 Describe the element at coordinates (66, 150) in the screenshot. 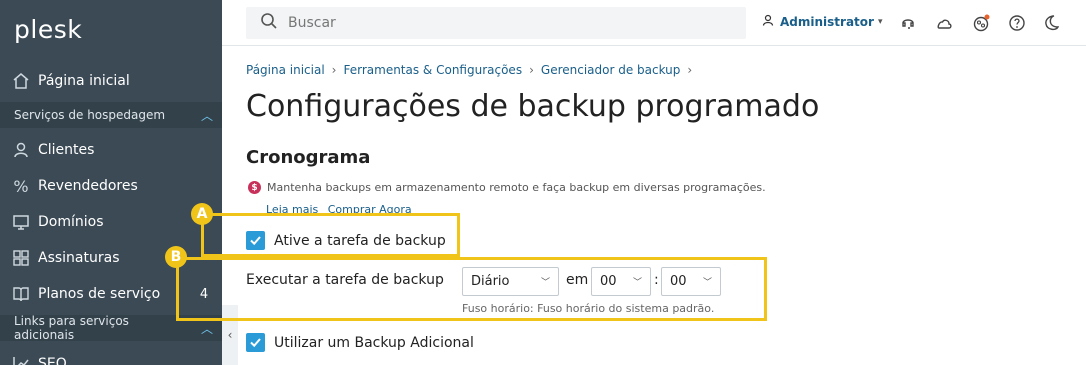

I see `sidebar-item-label: Clientes` at that location.